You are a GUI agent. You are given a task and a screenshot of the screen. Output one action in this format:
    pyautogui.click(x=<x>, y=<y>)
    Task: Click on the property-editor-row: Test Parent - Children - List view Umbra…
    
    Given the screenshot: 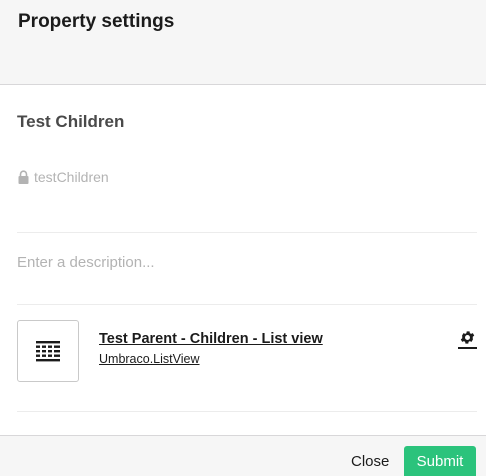 What is the action you would take?
    pyautogui.click(x=247, y=351)
    